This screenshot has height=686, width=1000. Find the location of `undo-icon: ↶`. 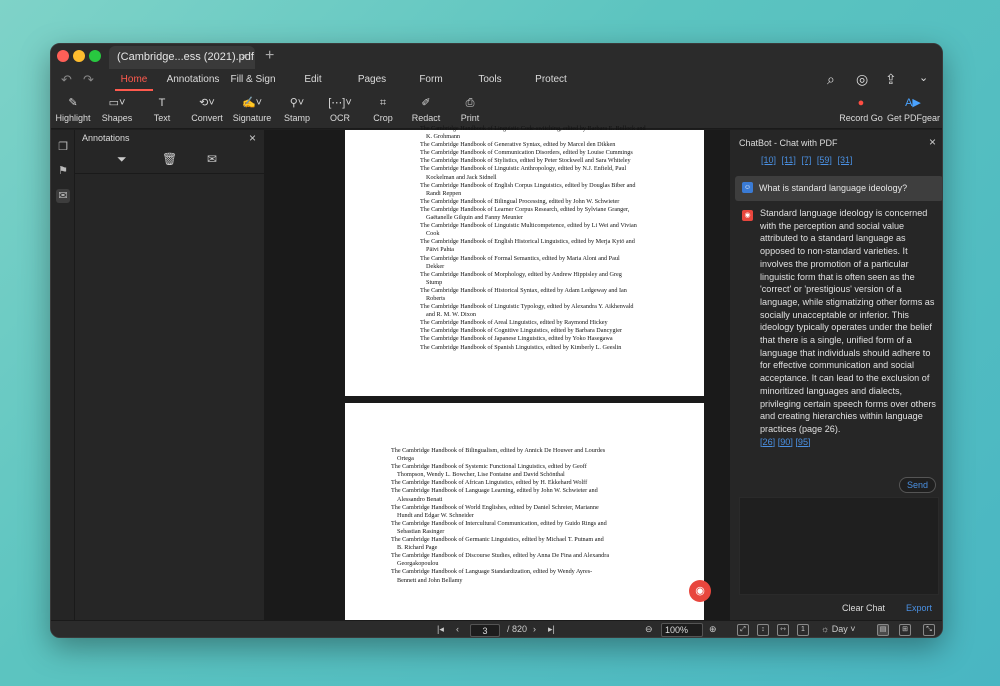

undo-icon: ↶ is located at coordinates (66, 80).